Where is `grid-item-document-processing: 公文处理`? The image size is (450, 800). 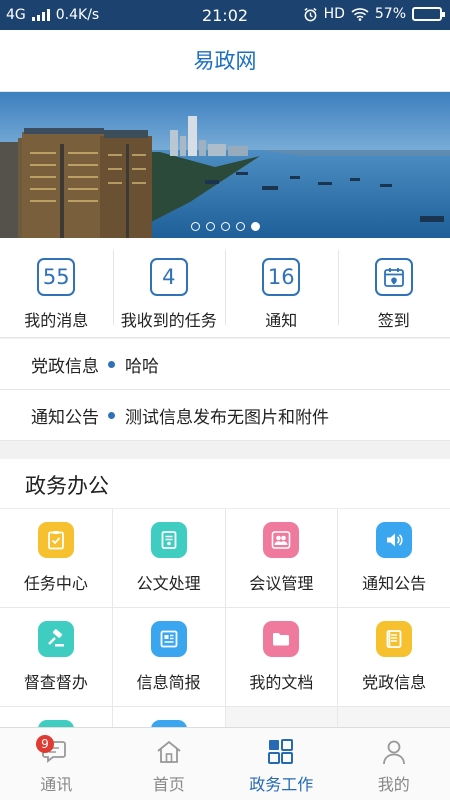 grid-item-document-processing: 公文处理 is located at coordinates (168, 558).